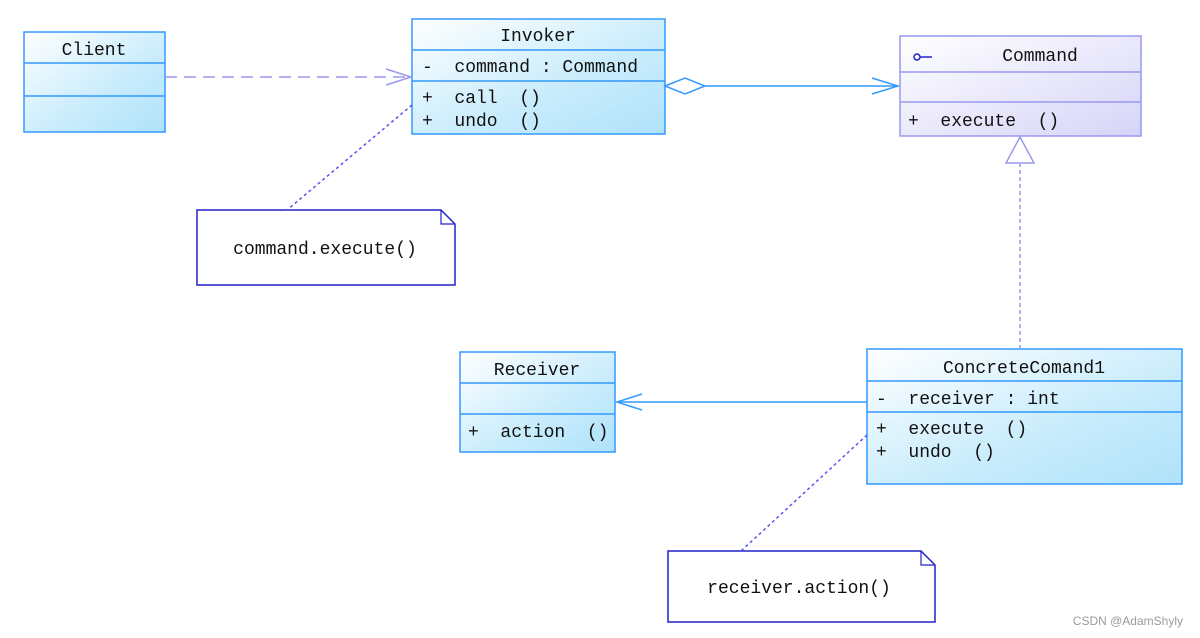  Describe the element at coordinates (740, 402) in the screenshot. I see `association-concrete-receiver` at that location.